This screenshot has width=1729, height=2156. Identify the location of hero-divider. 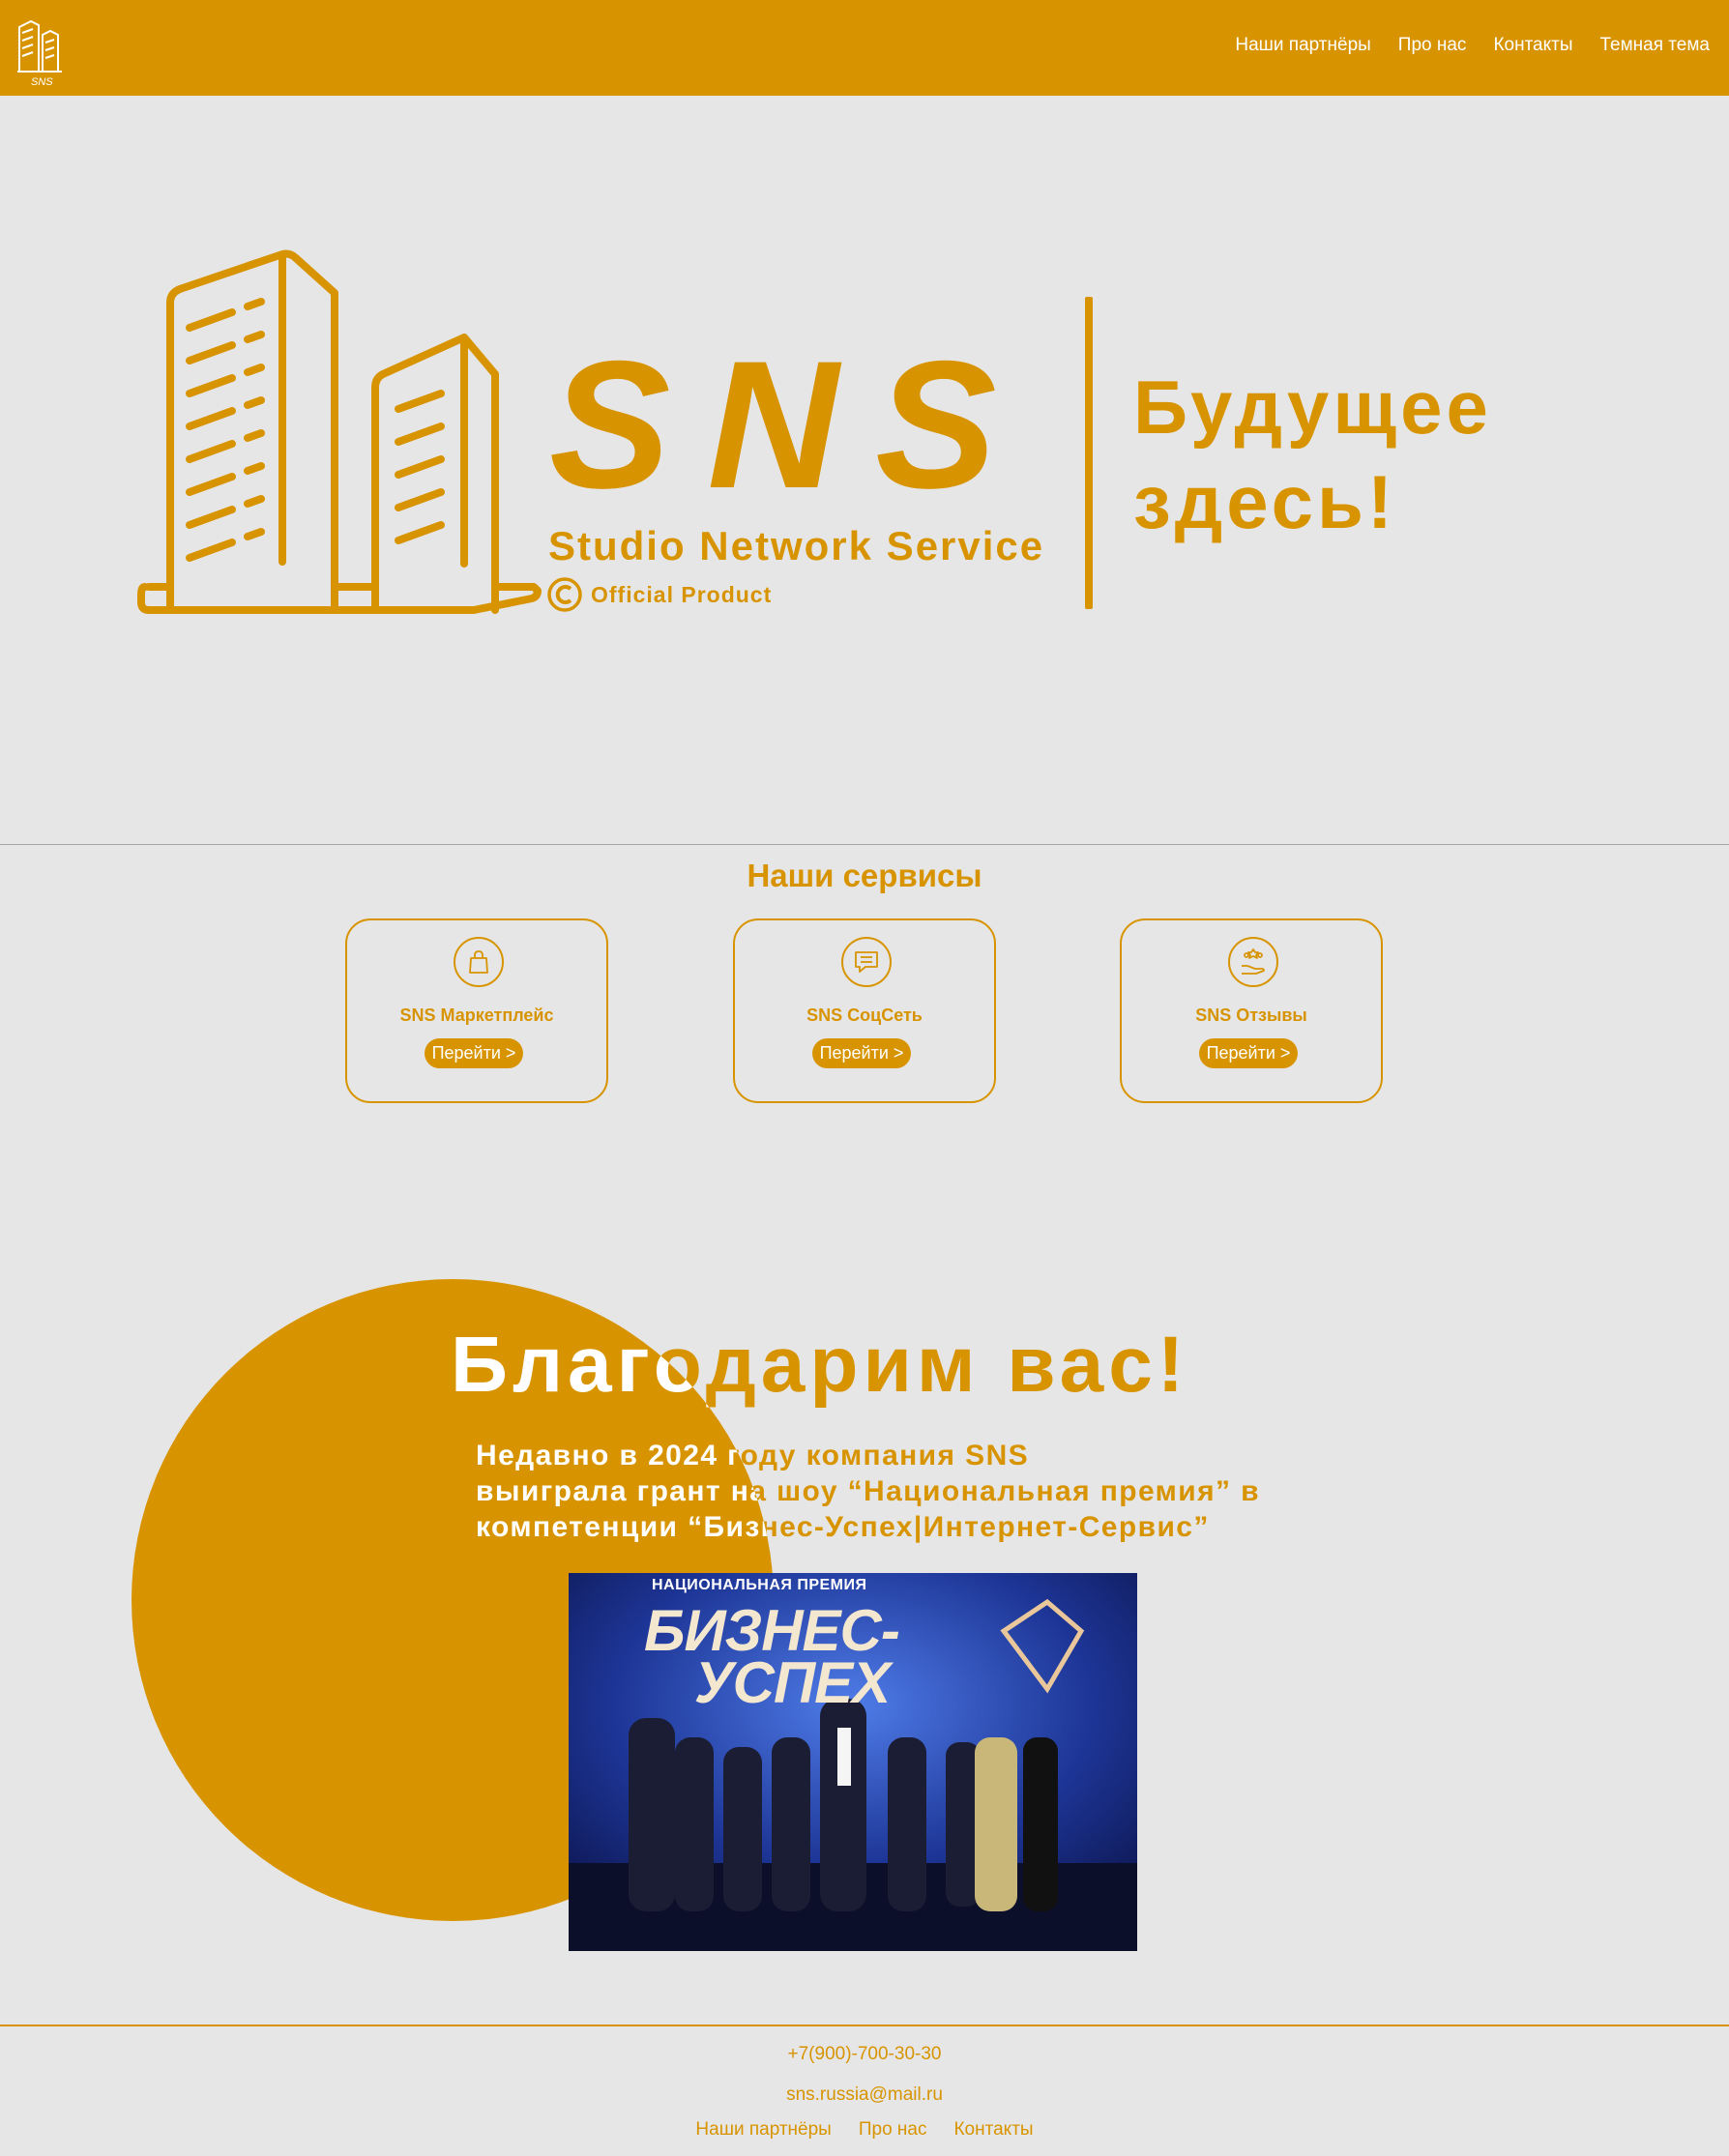
(1089, 453).